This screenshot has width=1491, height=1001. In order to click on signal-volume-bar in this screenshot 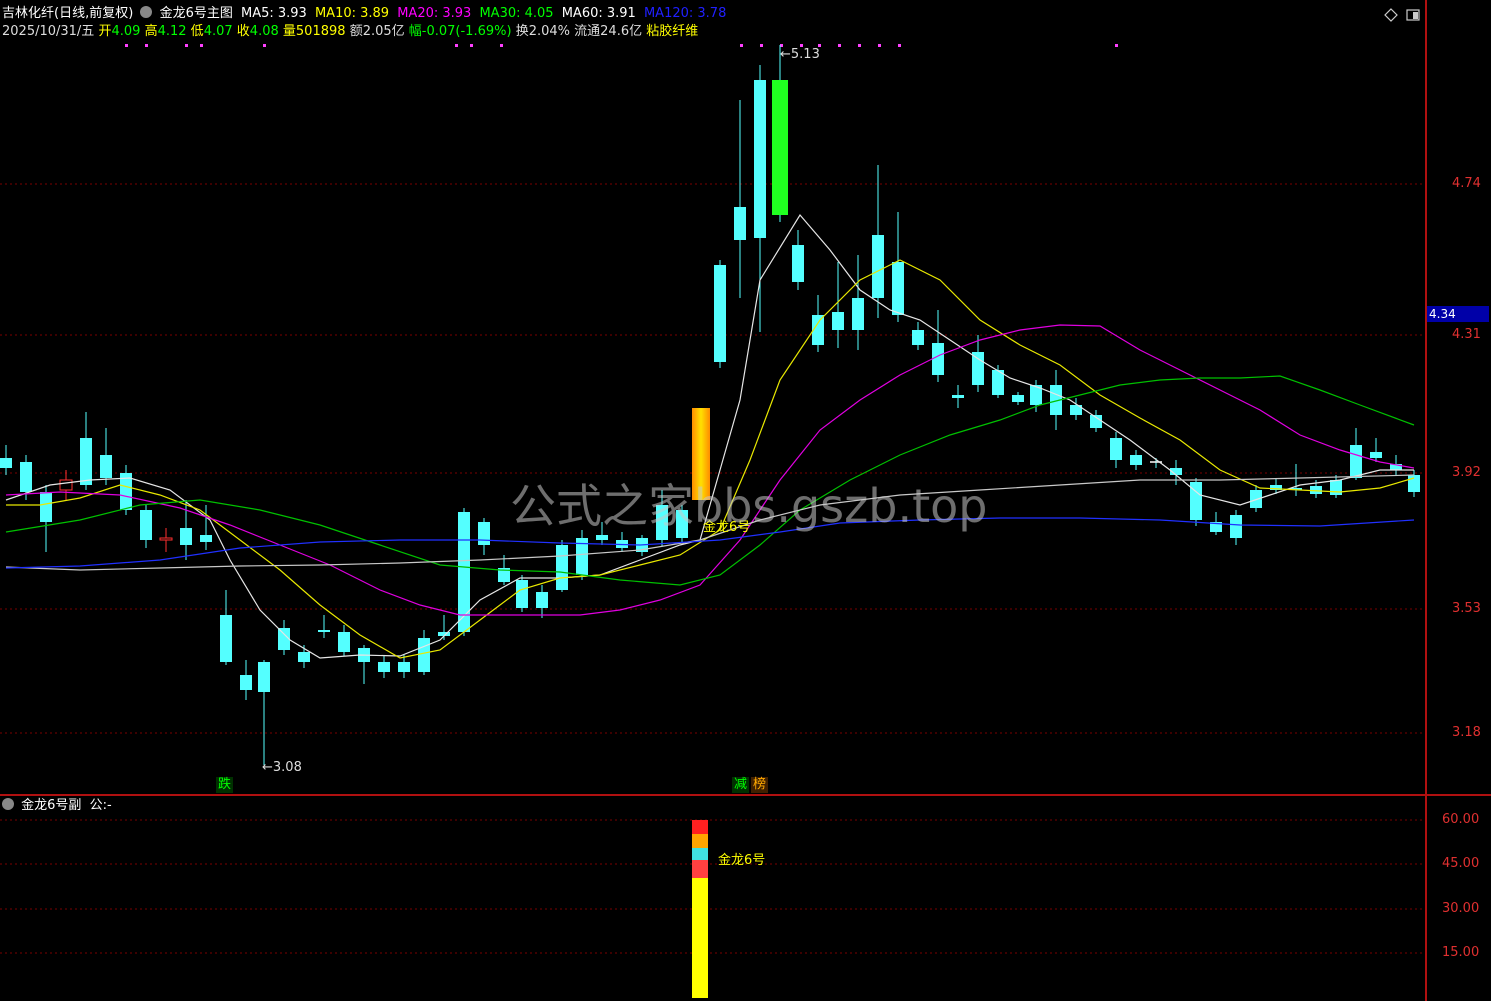, I will do `click(700, 938)`.